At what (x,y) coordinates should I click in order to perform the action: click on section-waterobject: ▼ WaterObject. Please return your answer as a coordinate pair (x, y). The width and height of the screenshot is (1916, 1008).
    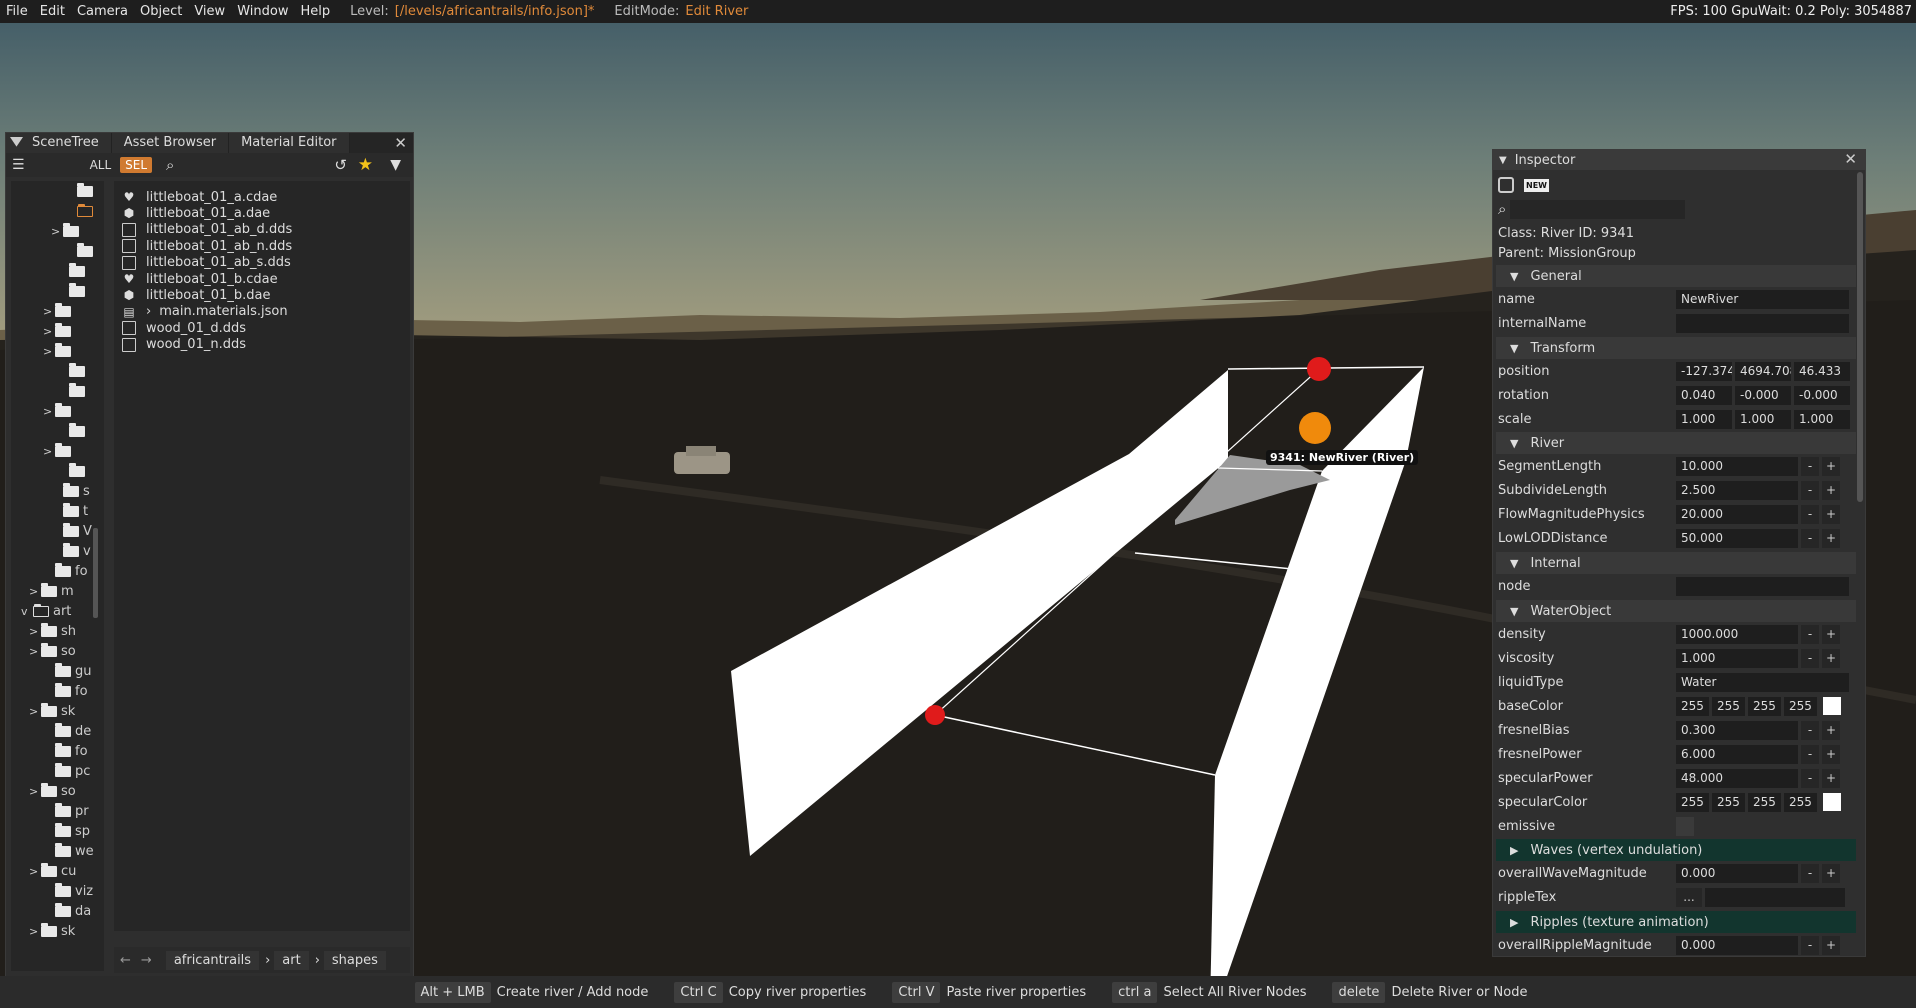
    Looking at the image, I should click on (1676, 611).